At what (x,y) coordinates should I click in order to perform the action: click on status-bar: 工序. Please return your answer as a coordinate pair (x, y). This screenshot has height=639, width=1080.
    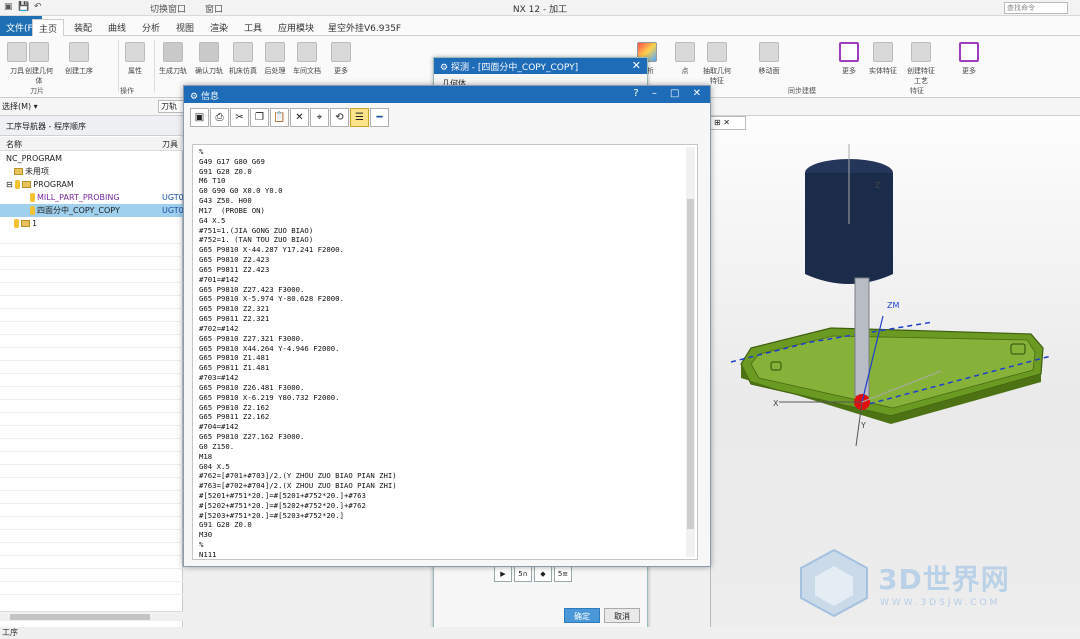
    Looking at the image, I should click on (540, 633).